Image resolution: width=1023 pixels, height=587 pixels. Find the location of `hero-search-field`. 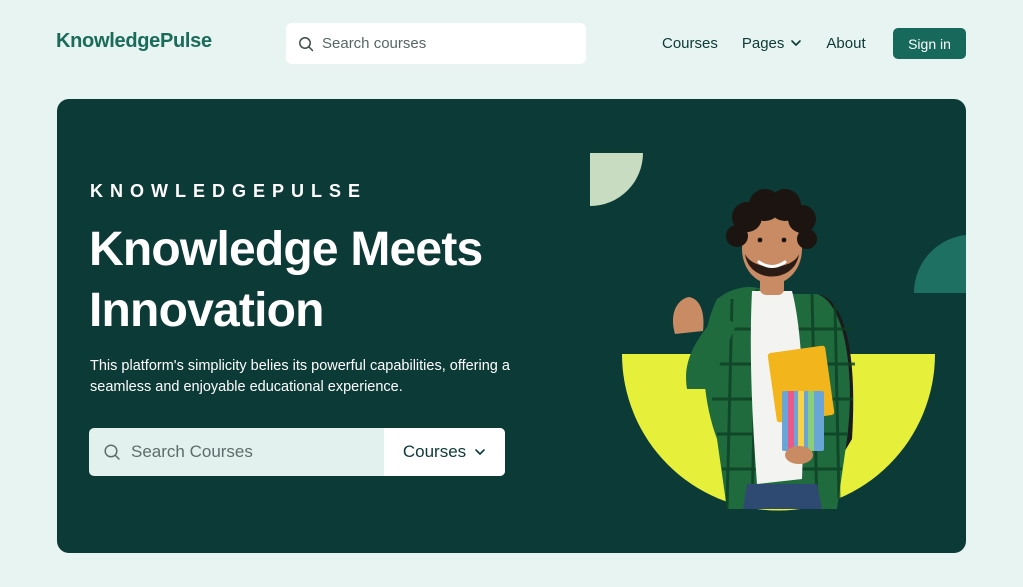

hero-search-field is located at coordinates (236, 452).